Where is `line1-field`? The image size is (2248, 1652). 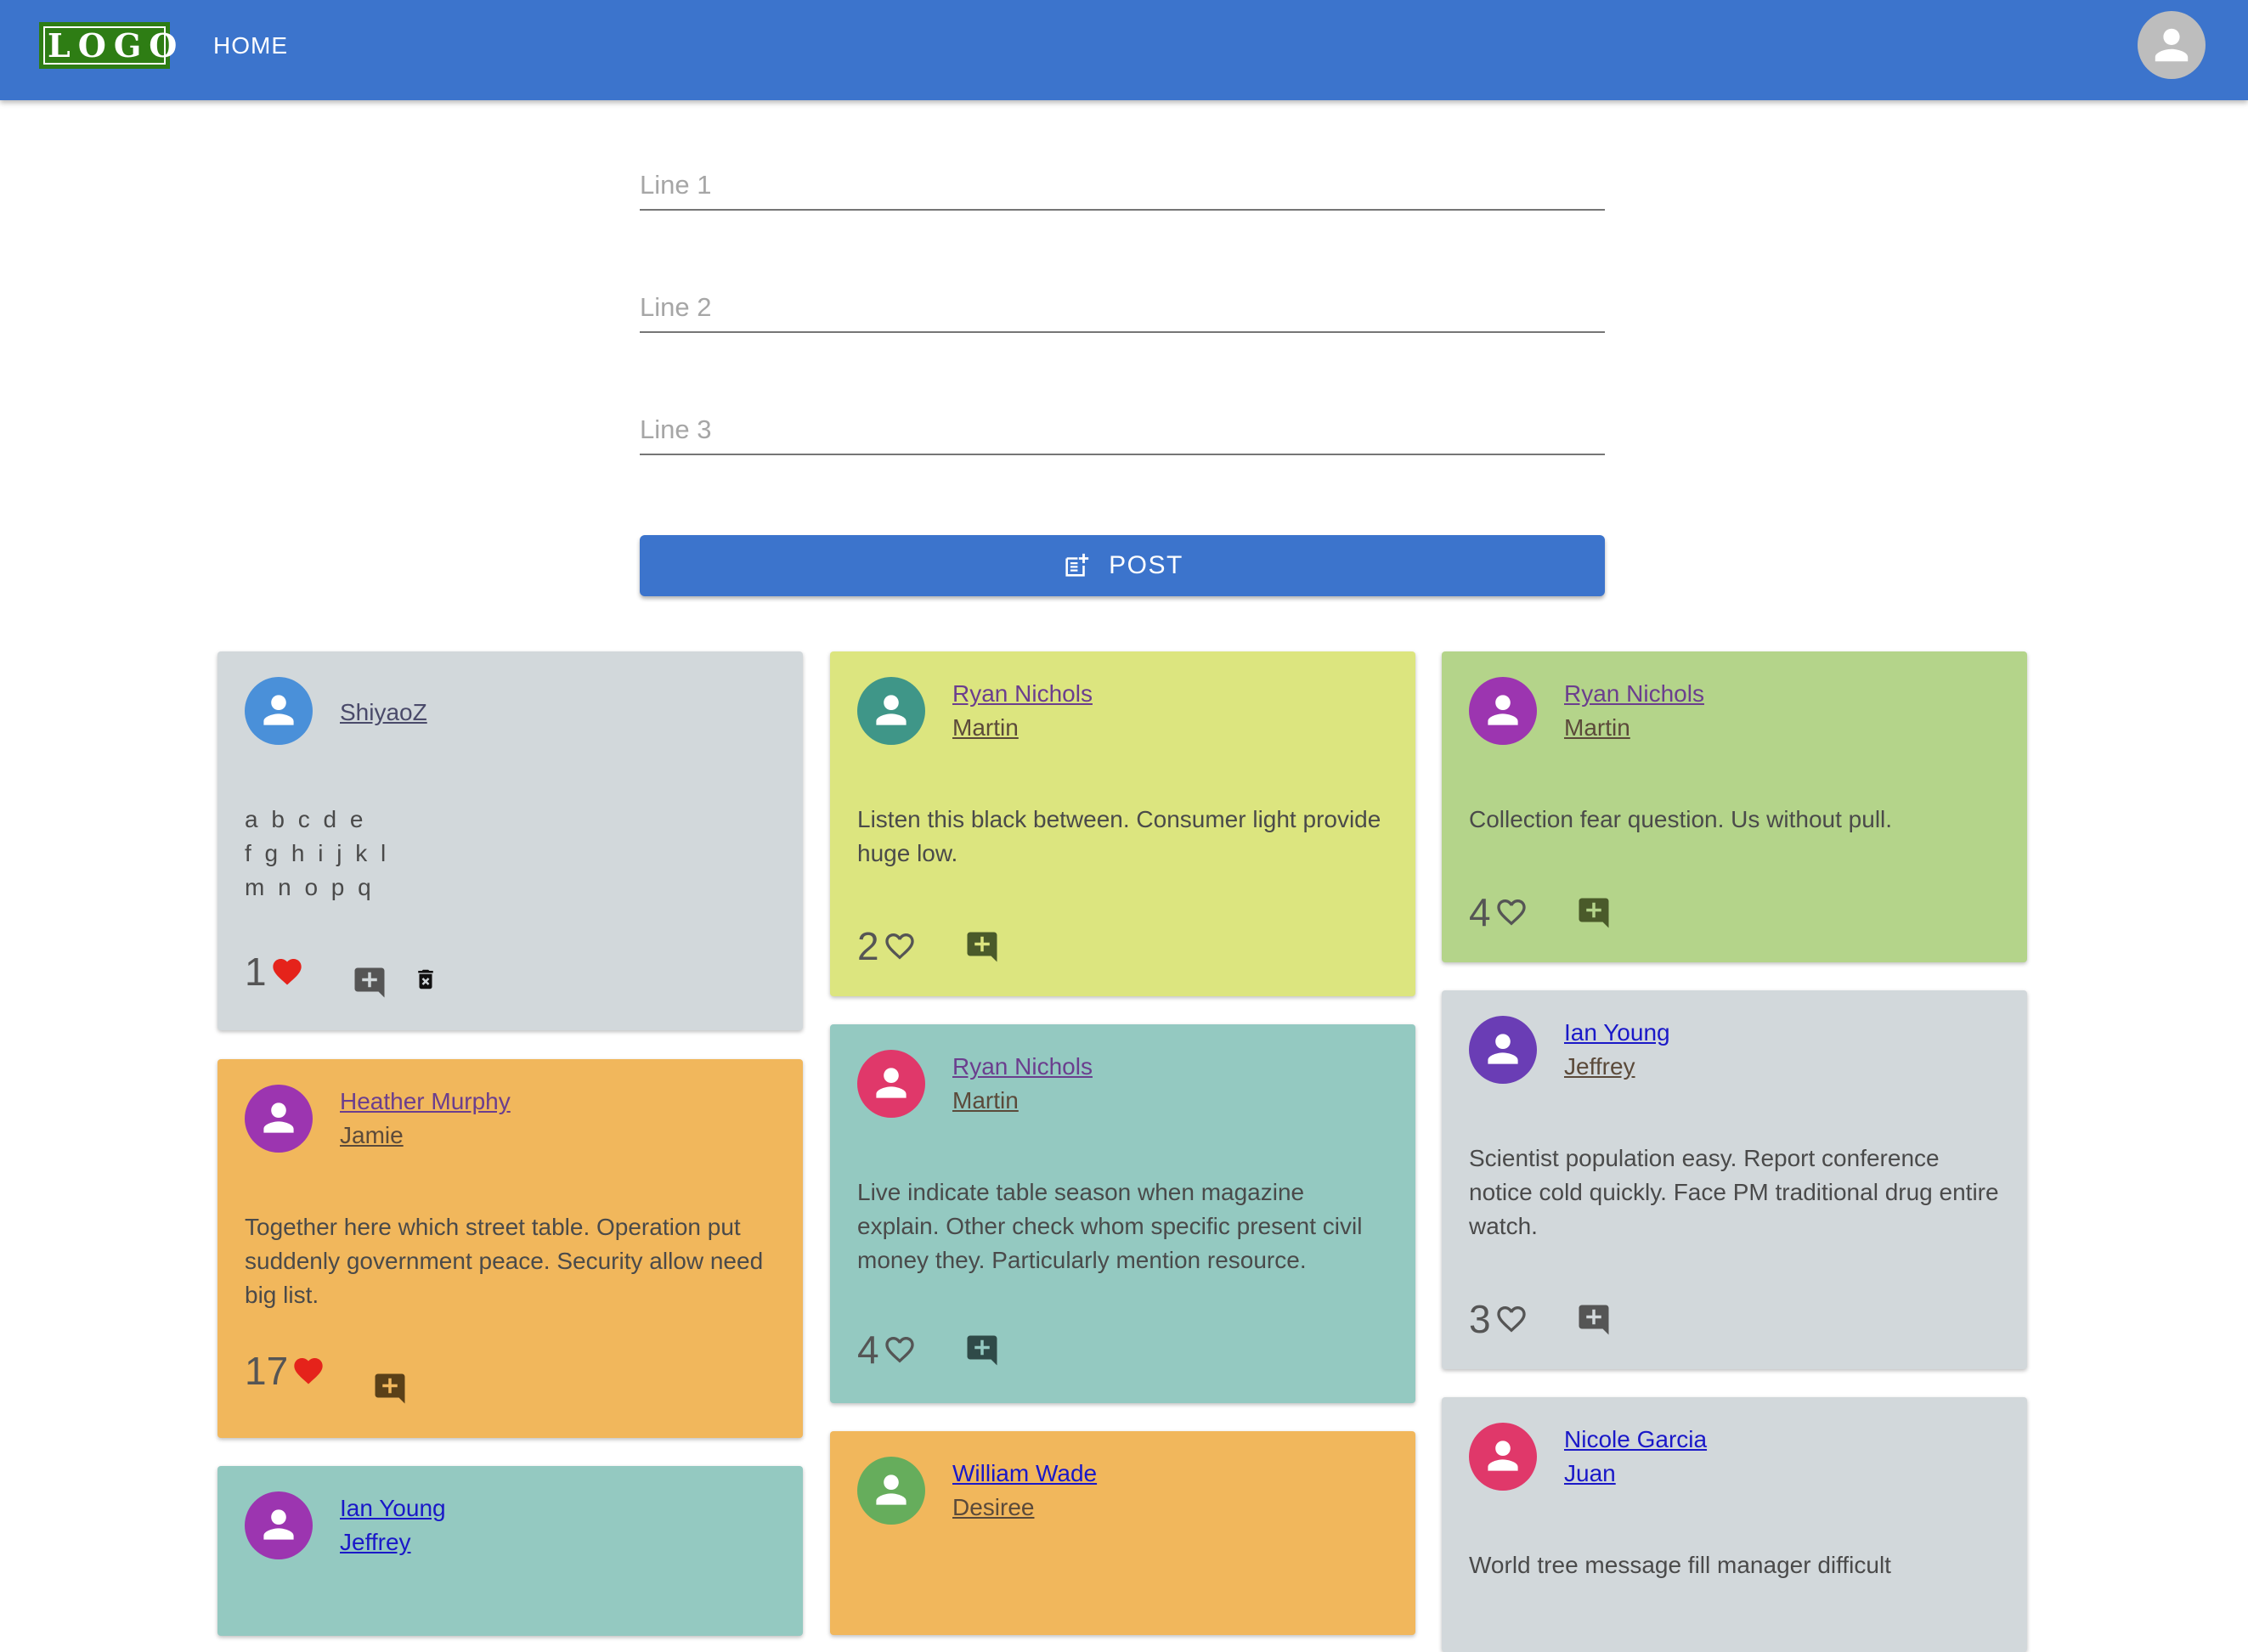 line1-field is located at coordinates (1122, 186).